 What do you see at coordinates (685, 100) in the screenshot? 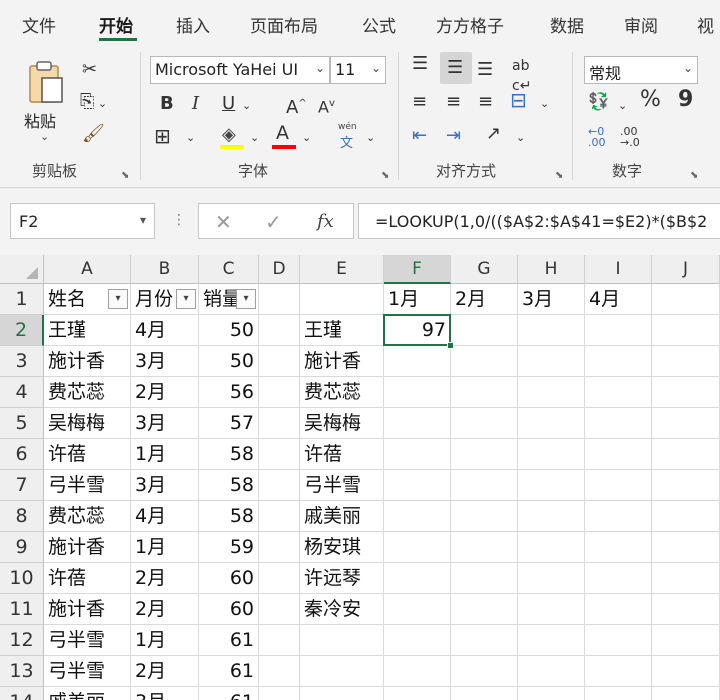
I see `comma-style-button: 9` at bounding box center [685, 100].